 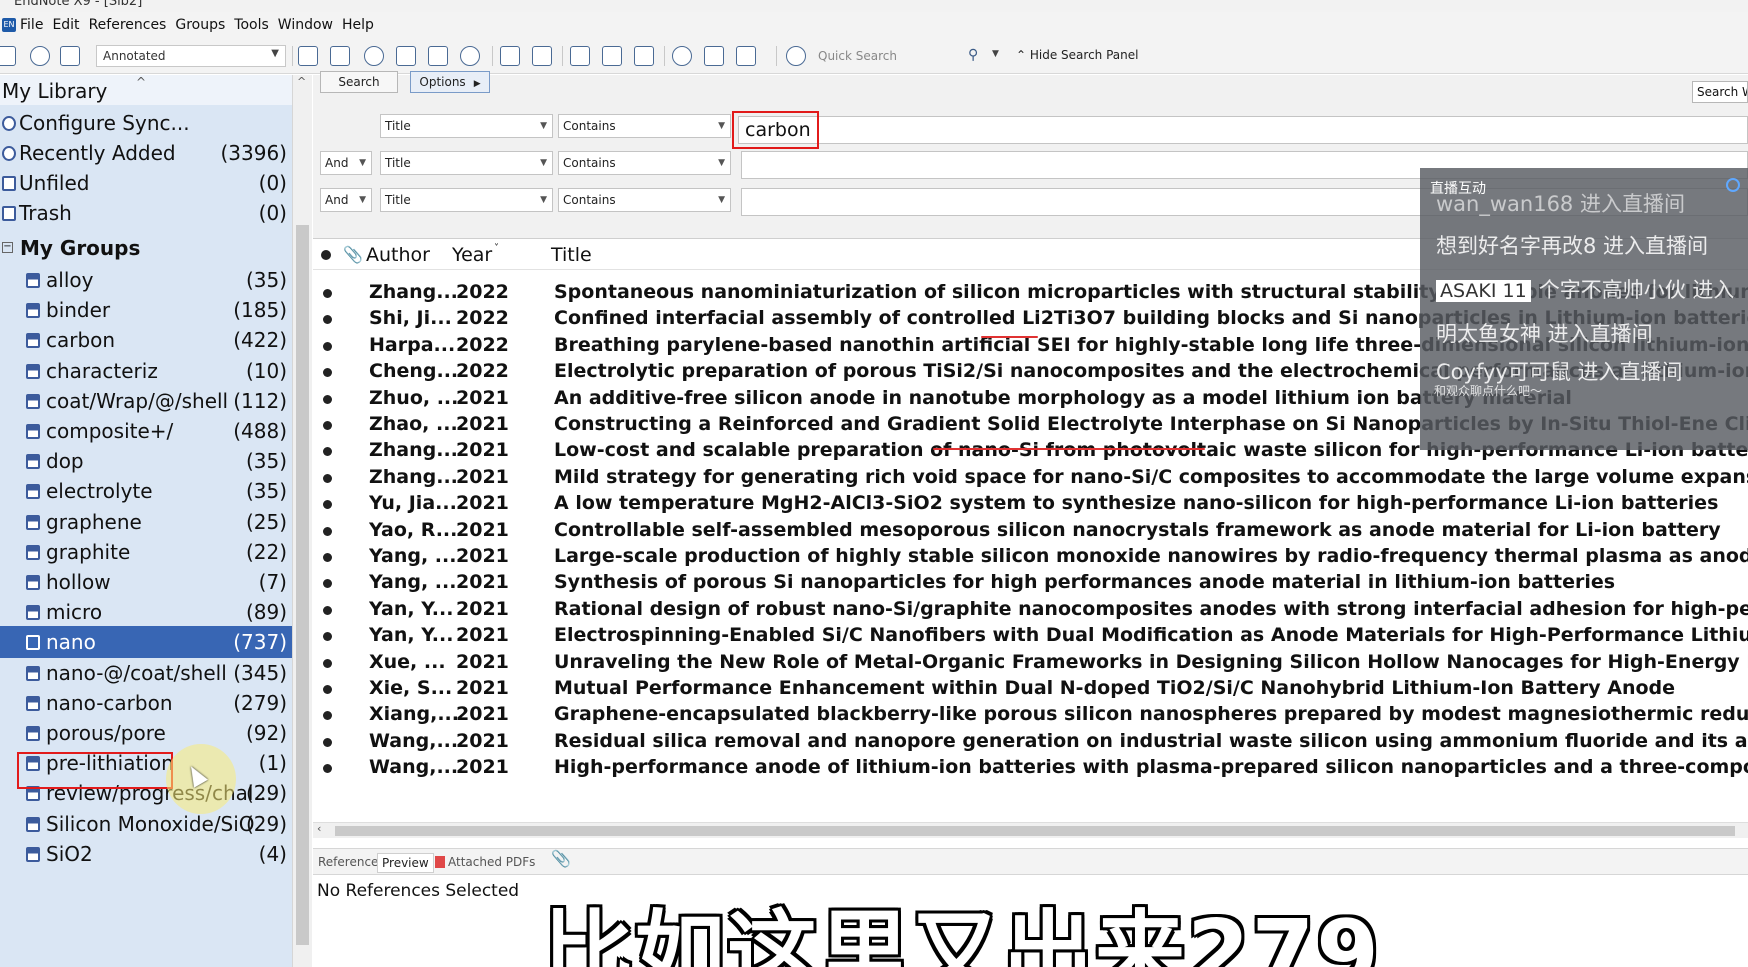 What do you see at coordinates (146, 183) in the screenshot?
I see `sidebar-item-unfiled: Unfiled (0)` at bounding box center [146, 183].